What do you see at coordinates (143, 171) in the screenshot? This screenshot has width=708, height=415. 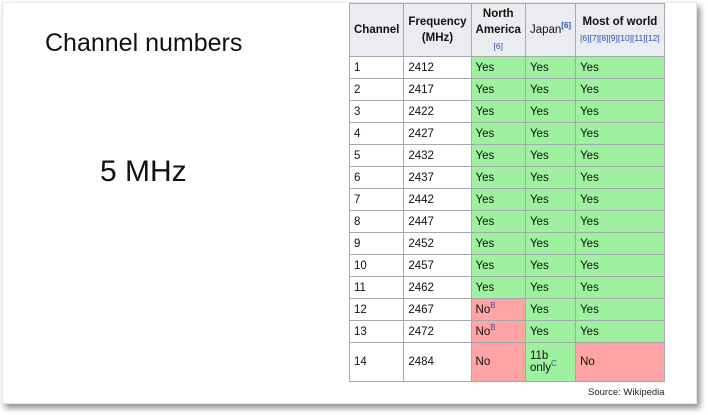 I see `bandwidth-label: 5 MHz` at bounding box center [143, 171].